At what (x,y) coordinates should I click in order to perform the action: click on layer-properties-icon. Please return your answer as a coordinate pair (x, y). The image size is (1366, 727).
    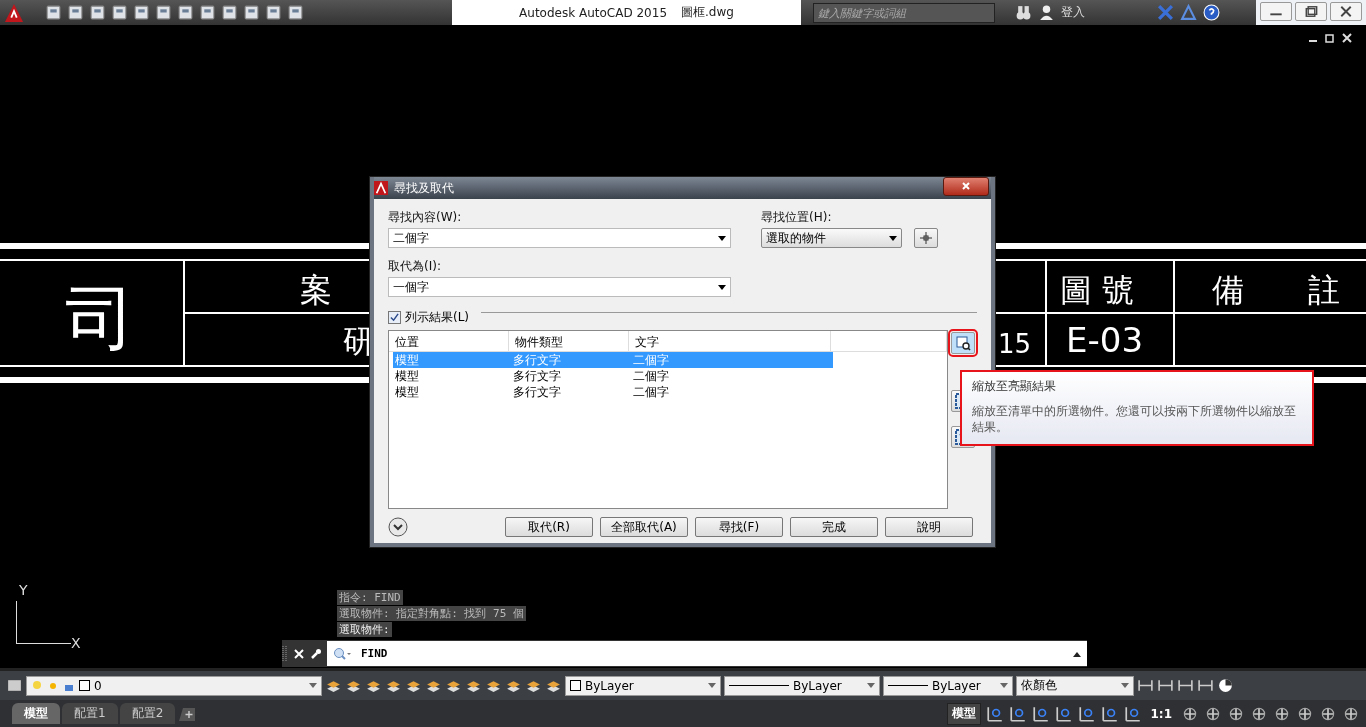
    Looking at the image, I should click on (14, 685).